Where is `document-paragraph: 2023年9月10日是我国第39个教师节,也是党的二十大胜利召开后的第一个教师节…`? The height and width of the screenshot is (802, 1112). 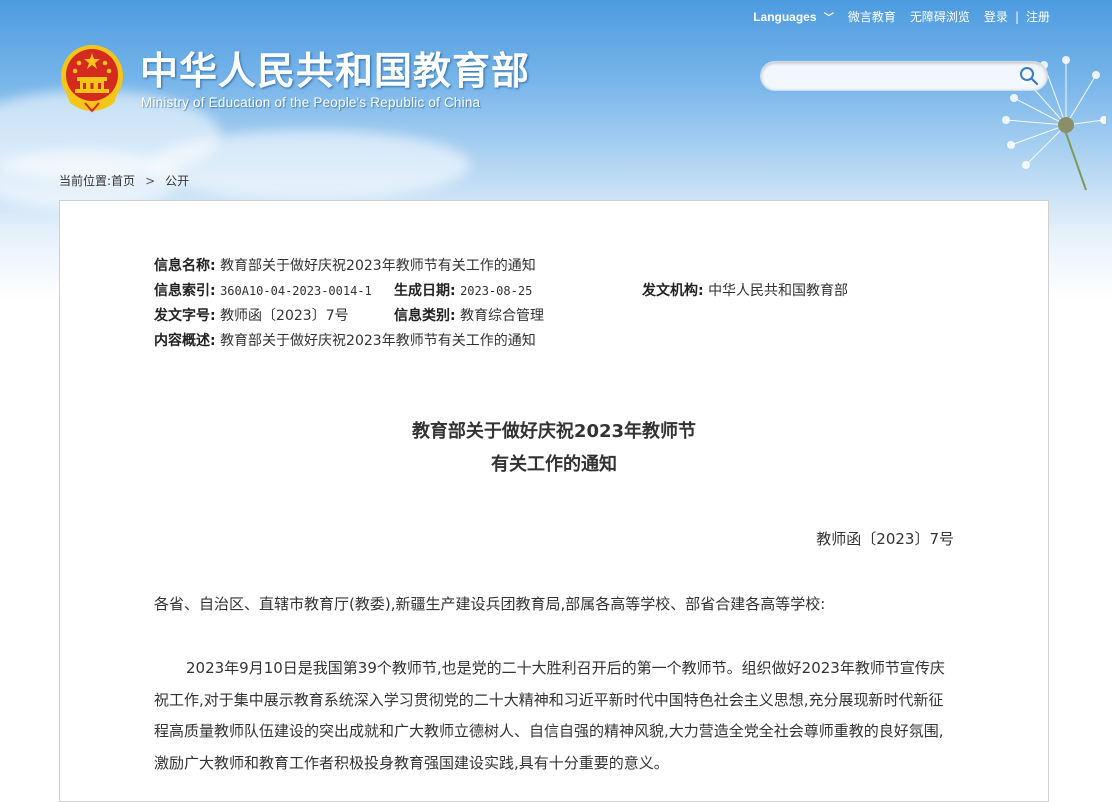 document-paragraph: 2023年9月10日是我国第39个教师节,也是党的二十大胜利召开后的第一个教师节… is located at coordinates (549, 715).